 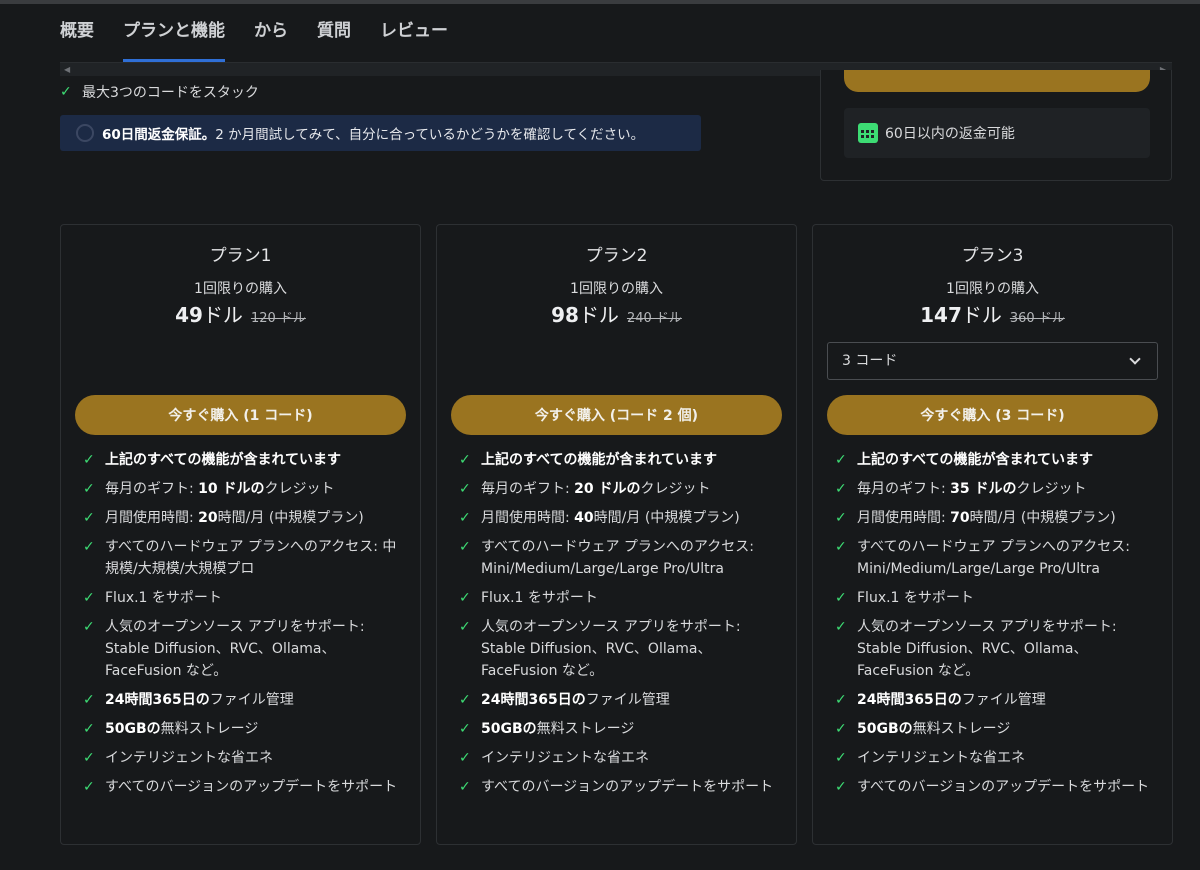 What do you see at coordinates (992, 361) in the screenshot?
I see `code-quantity-select: 3 コード` at bounding box center [992, 361].